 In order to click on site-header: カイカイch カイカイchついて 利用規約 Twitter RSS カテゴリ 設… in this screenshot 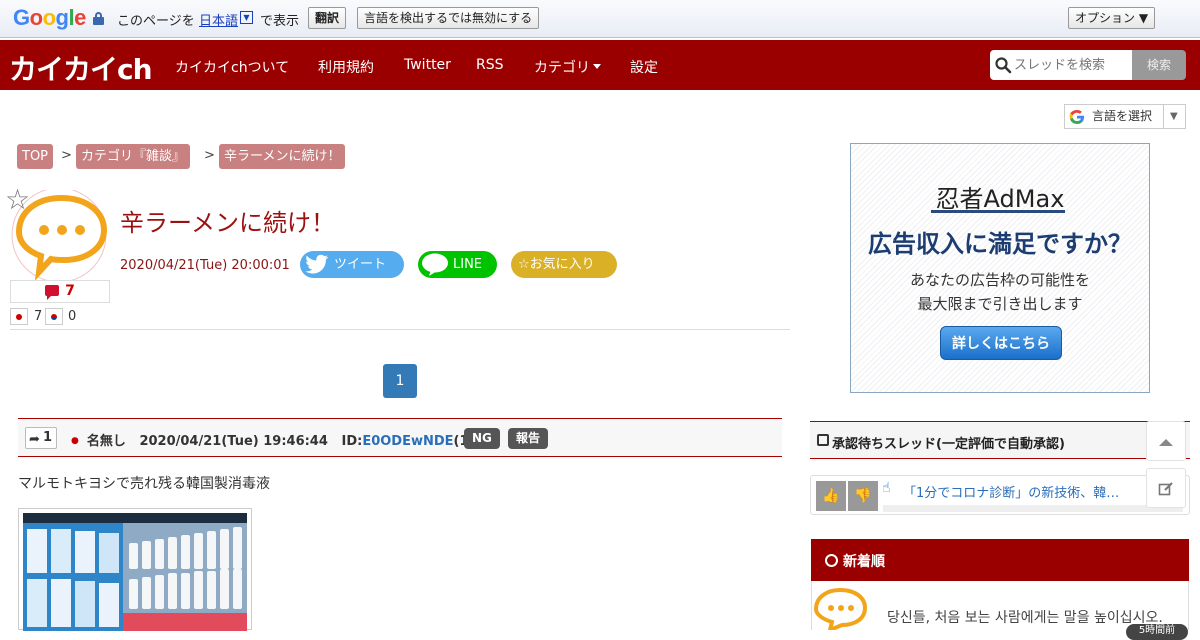, I will do `click(600, 65)`.